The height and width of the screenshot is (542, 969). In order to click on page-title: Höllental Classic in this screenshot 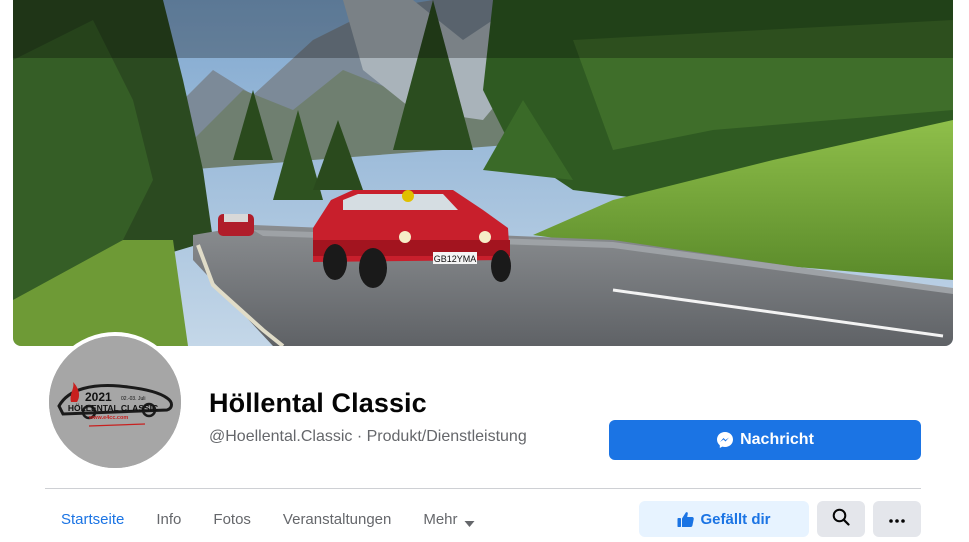, I will do `click(318, 403)`.